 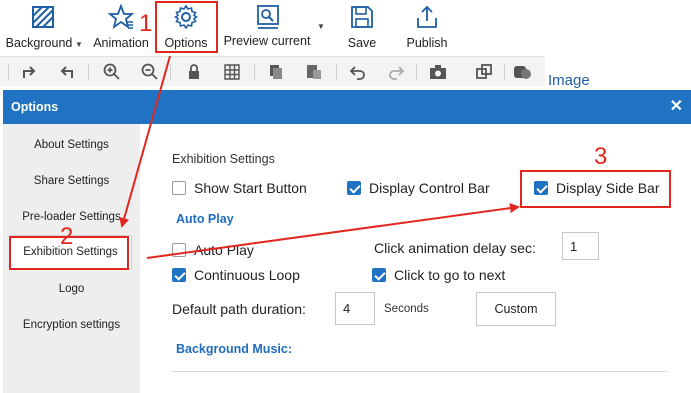 What do you see at coordinates (396, 72) in the screenshot?
I see `redo-icon` at bounding box center [396, 72].